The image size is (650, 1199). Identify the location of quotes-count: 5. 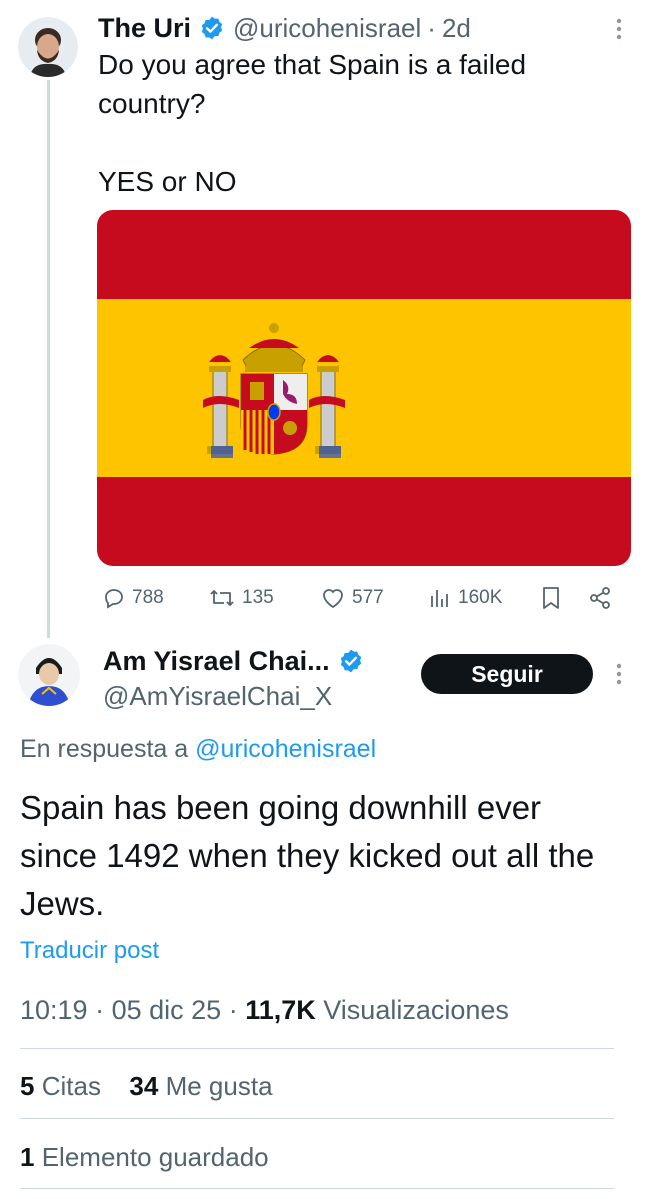
(27, 1086).